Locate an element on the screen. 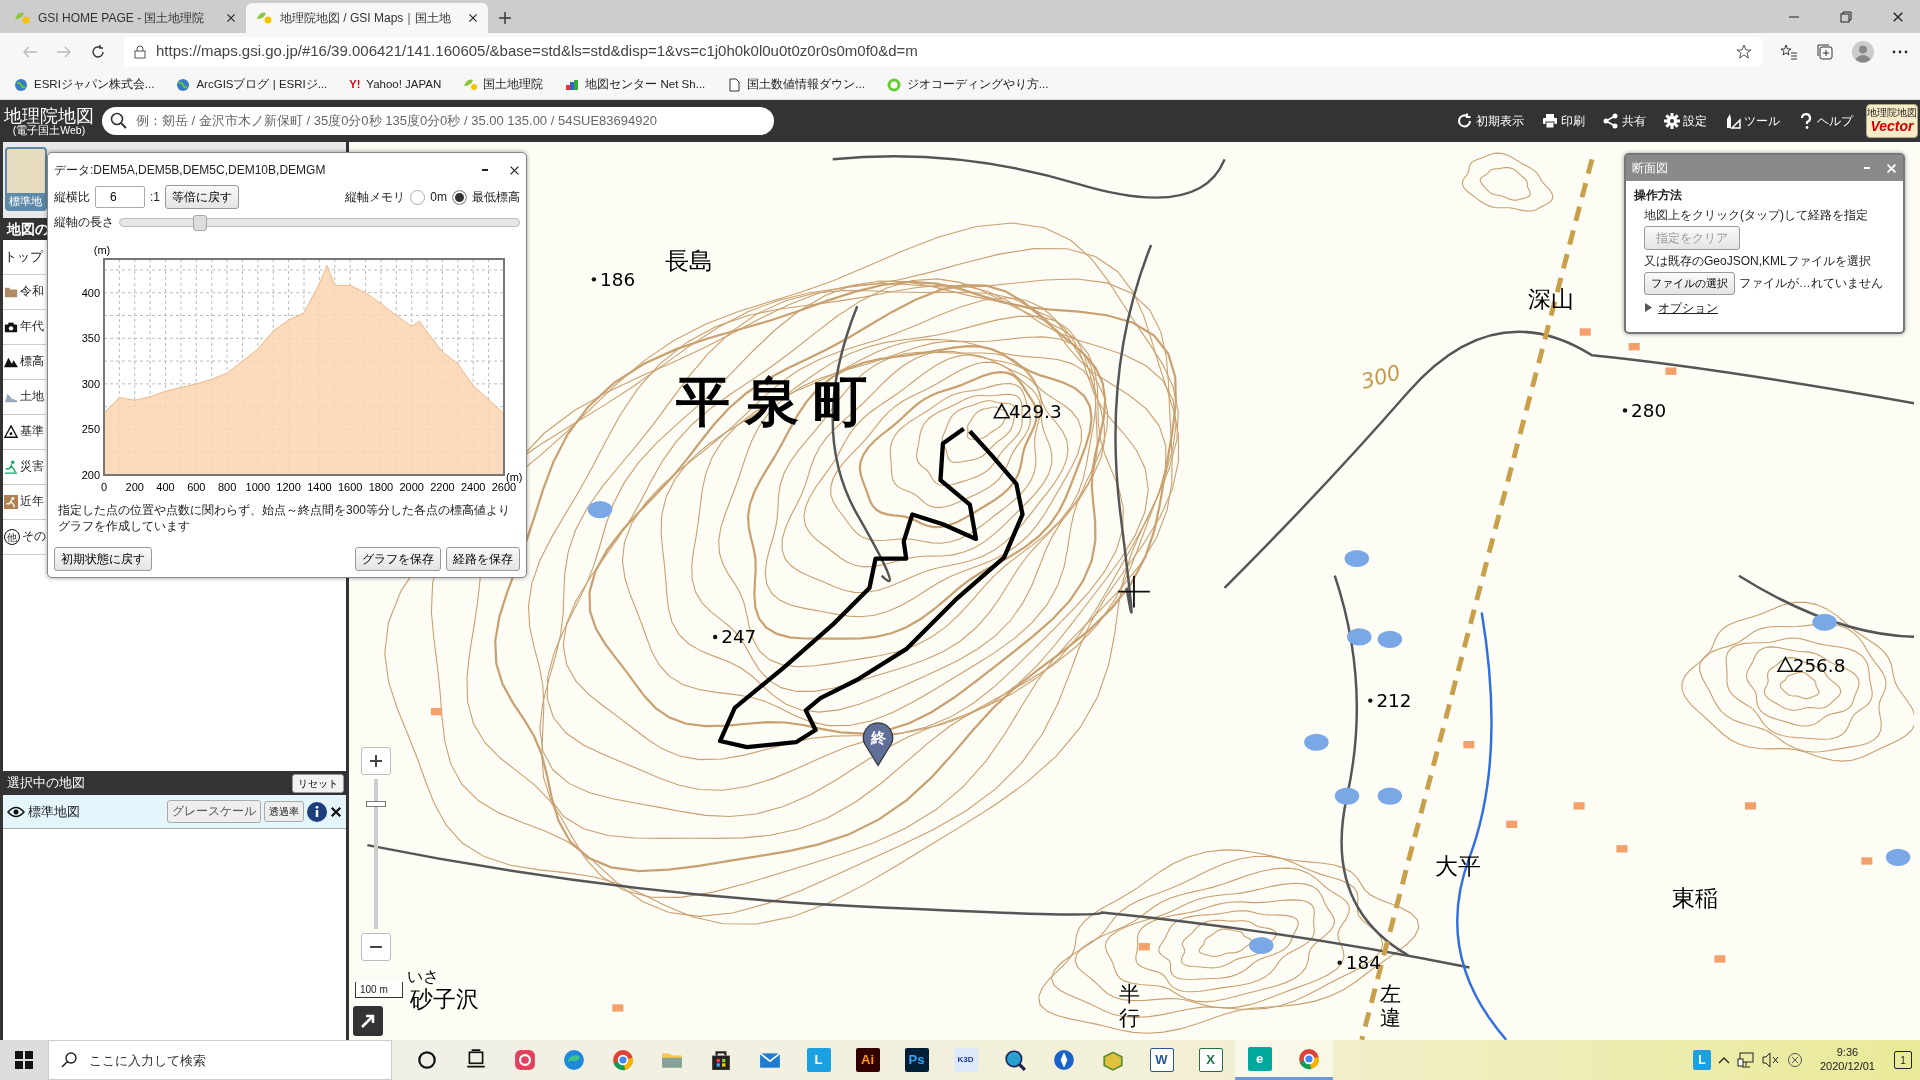  restore-icon is located at coordinates (1846, 17).